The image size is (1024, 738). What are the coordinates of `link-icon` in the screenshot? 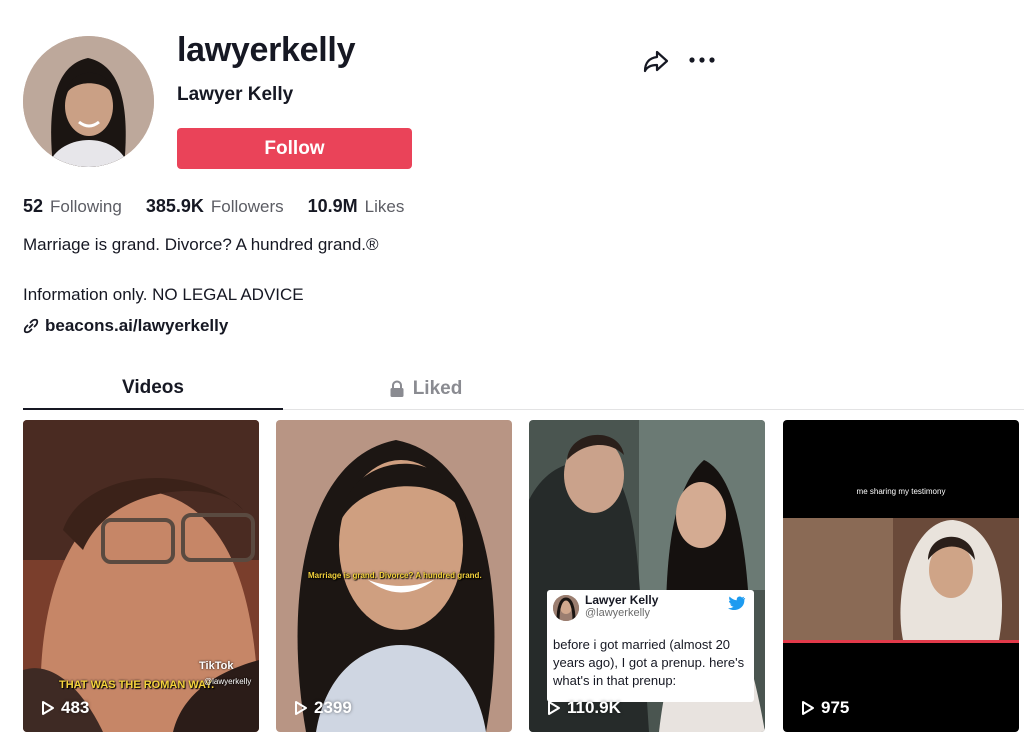 It's located at (31, 326).